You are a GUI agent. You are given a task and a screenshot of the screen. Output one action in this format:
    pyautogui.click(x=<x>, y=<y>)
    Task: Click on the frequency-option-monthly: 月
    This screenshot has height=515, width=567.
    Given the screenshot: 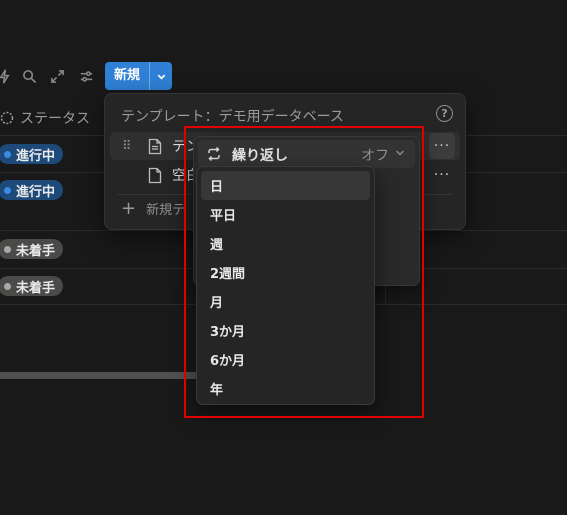 What is the action you would take?
    pyautogui.click(x=285, y=301)
    